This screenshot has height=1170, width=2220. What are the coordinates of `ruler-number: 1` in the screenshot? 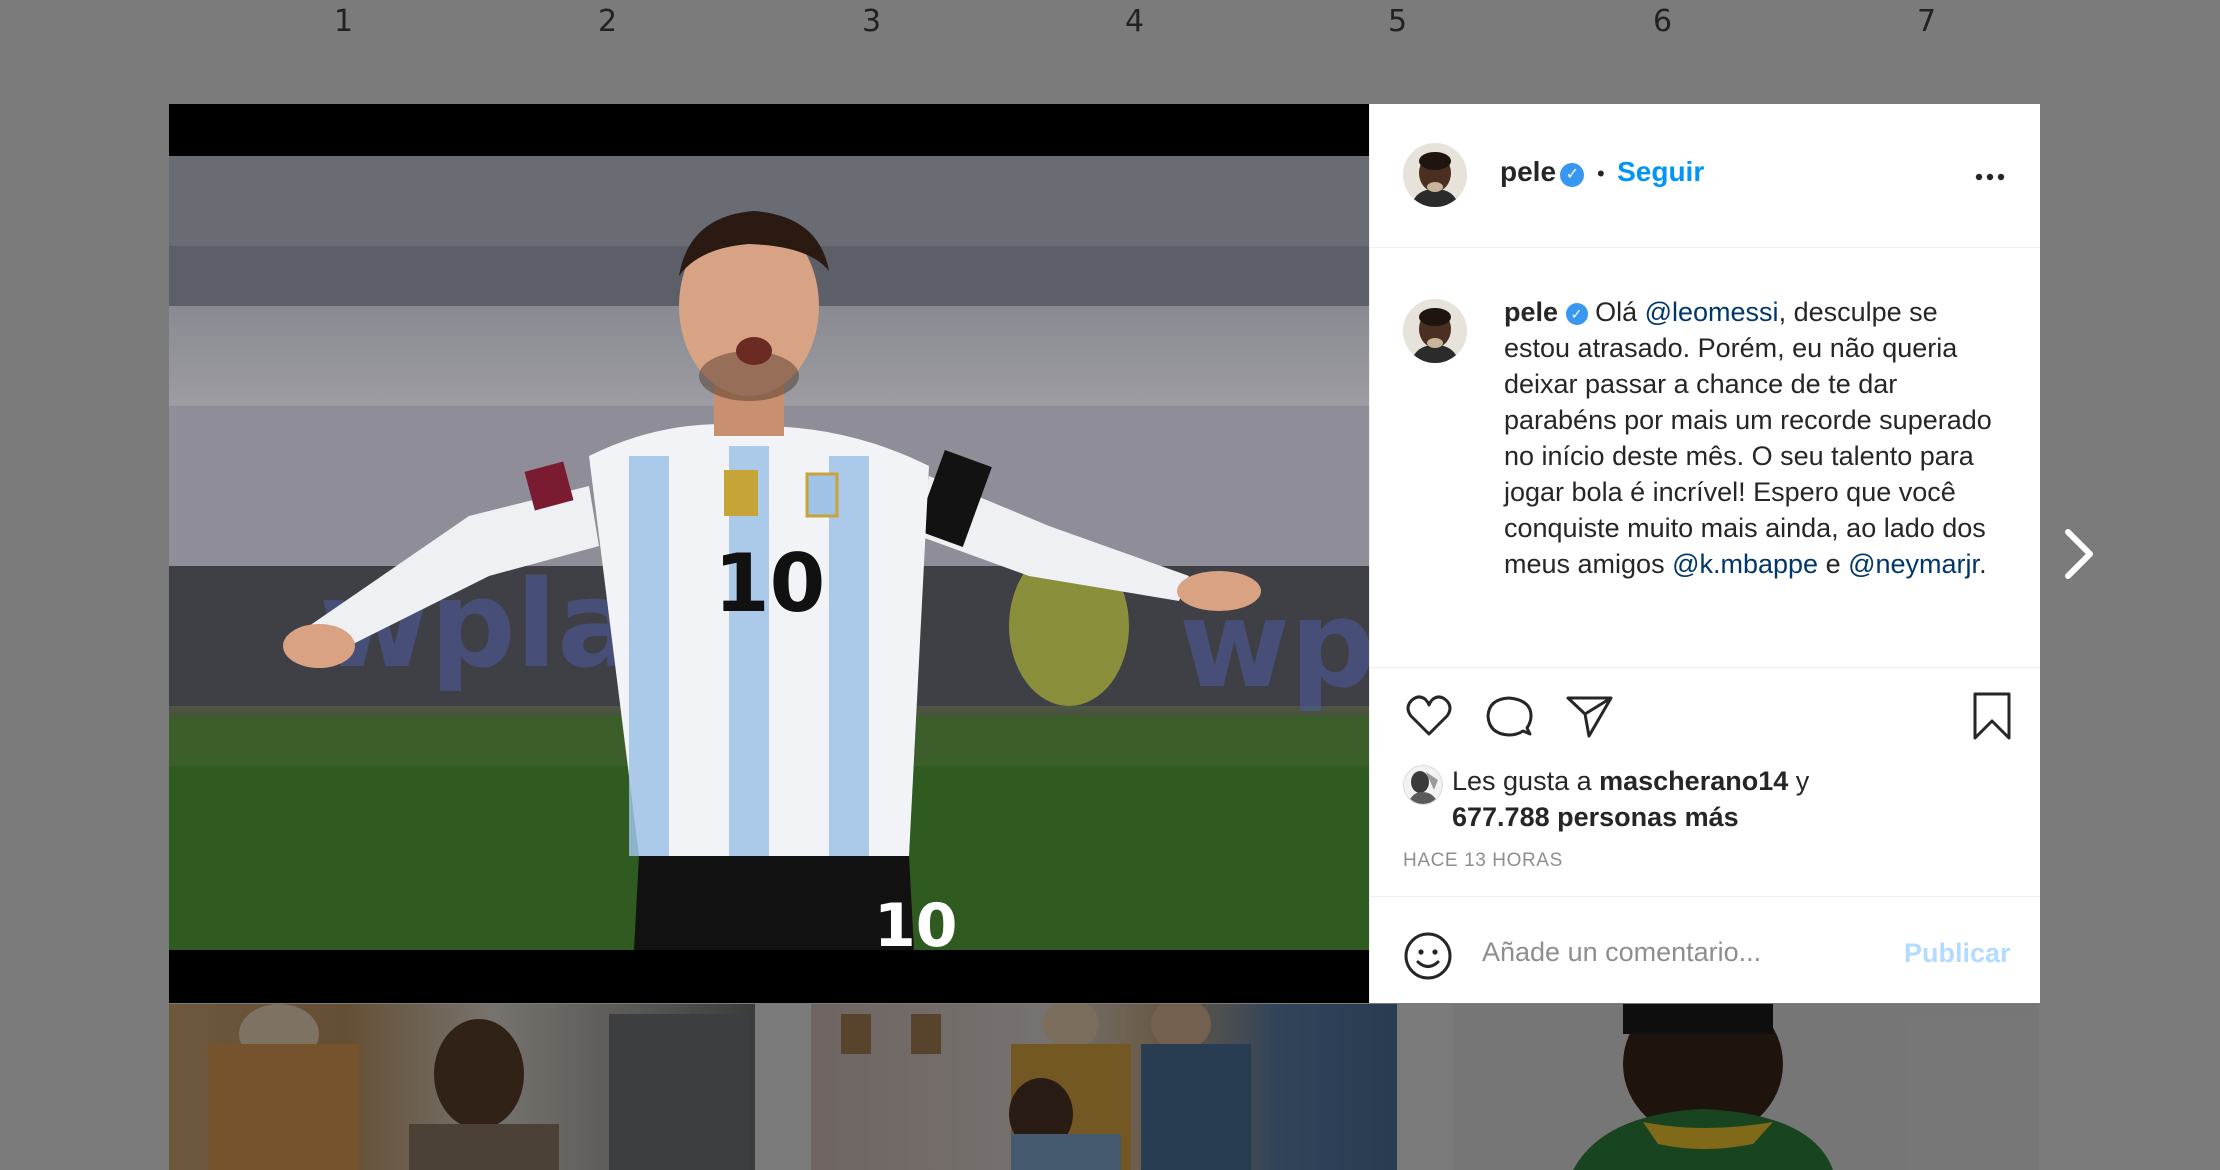 It's located at (344, 21).